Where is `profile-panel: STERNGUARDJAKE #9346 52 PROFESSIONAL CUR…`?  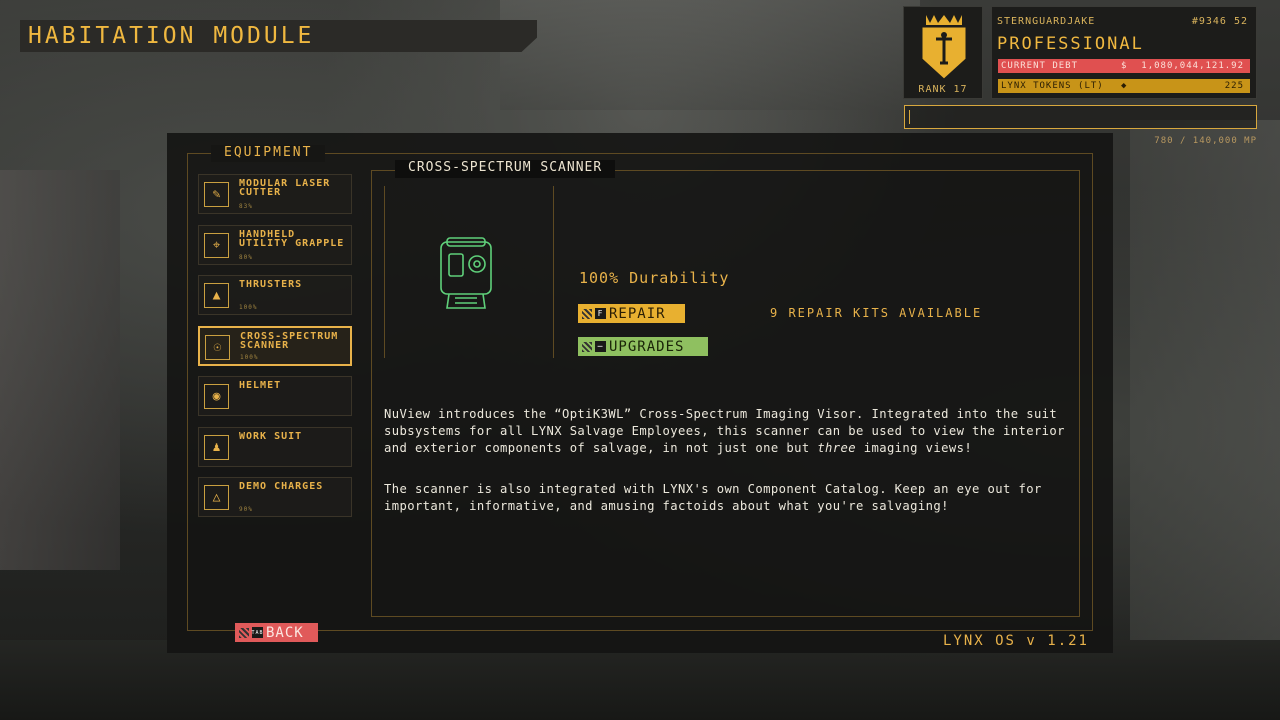
profile-panel: STERNGUARDJAKE #9346 52 PROFESSIONAL CUR… is located at coordinates (1124, 52).